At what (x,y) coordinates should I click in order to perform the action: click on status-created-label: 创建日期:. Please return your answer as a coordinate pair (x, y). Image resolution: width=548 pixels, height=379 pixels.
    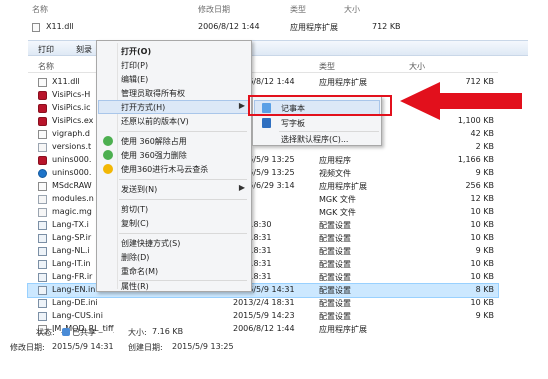
    Looking at the image, I should click on (145, 347).